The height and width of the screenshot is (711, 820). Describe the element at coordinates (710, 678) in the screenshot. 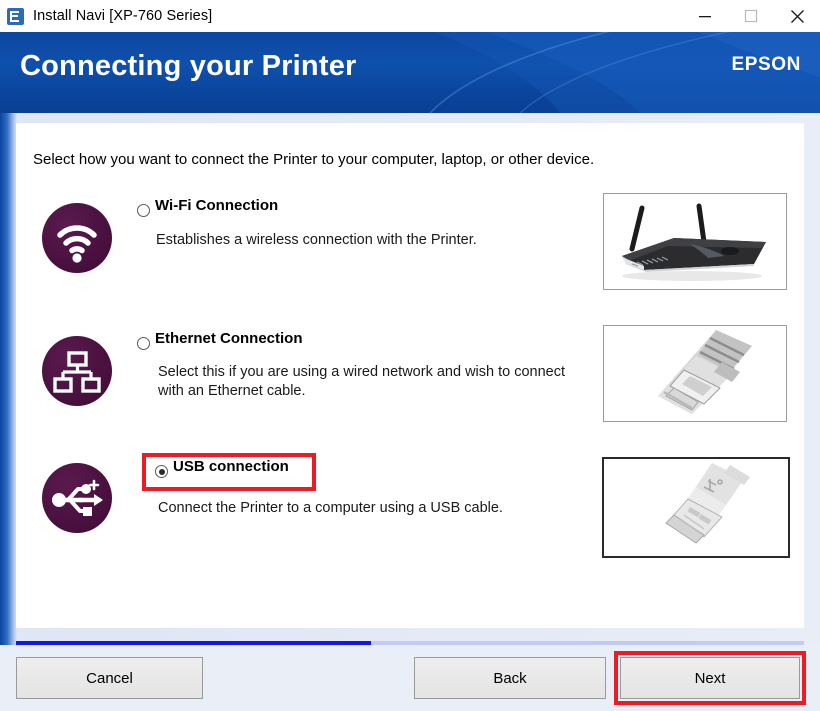

I see `next-button-highlight` at that location.